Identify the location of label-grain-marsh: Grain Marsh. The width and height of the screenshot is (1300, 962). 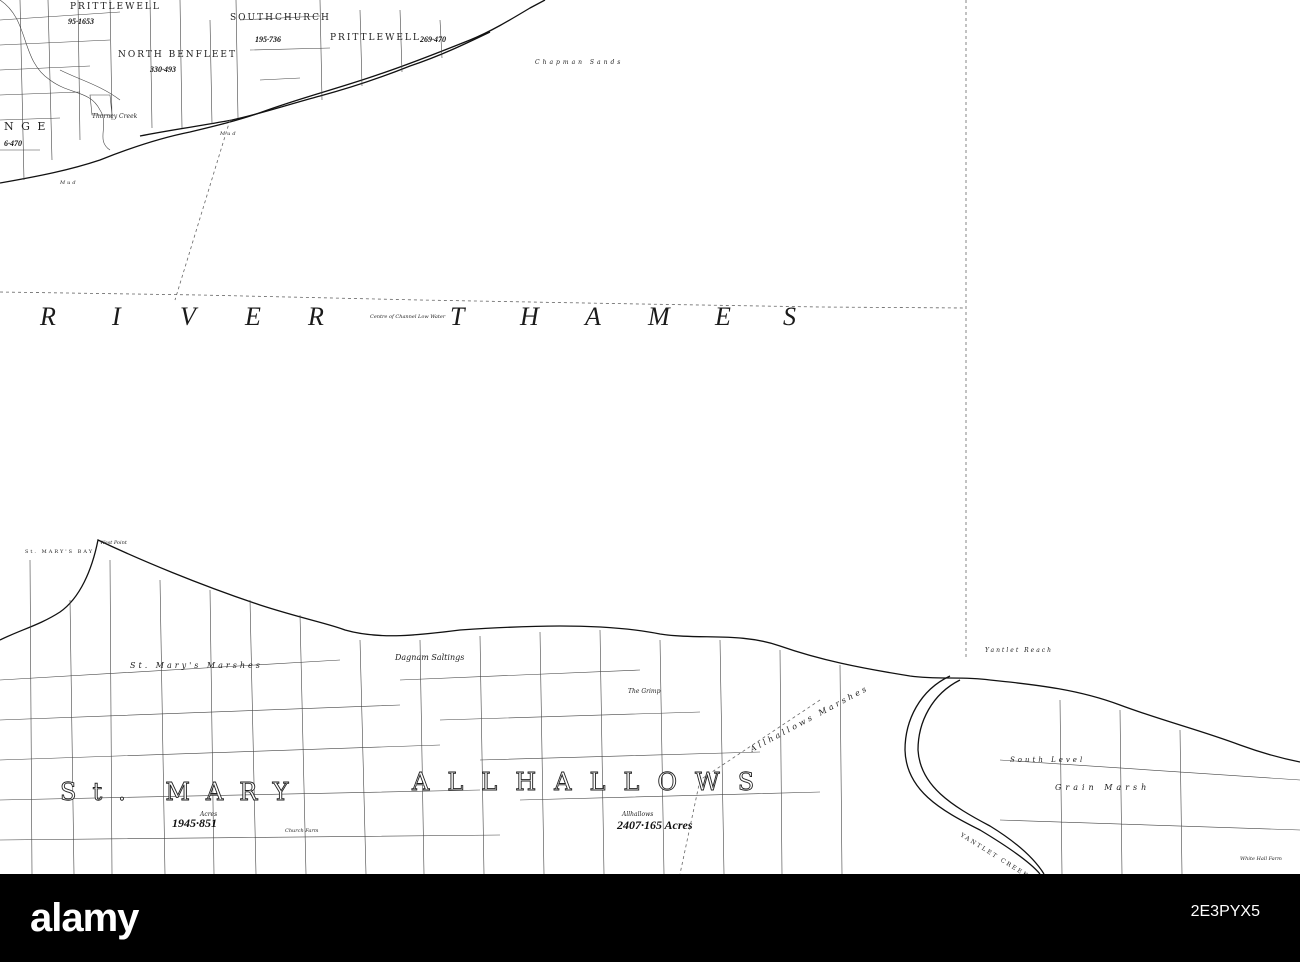
(1102, 787).